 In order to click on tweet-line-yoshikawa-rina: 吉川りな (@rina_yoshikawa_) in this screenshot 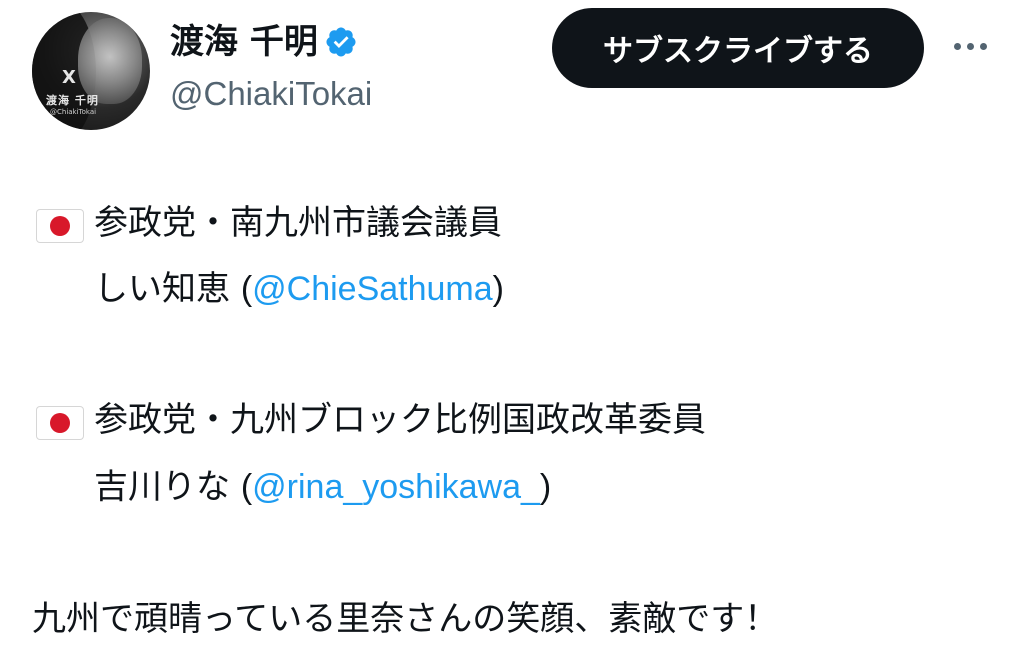, I will do `click(322, 487)`.